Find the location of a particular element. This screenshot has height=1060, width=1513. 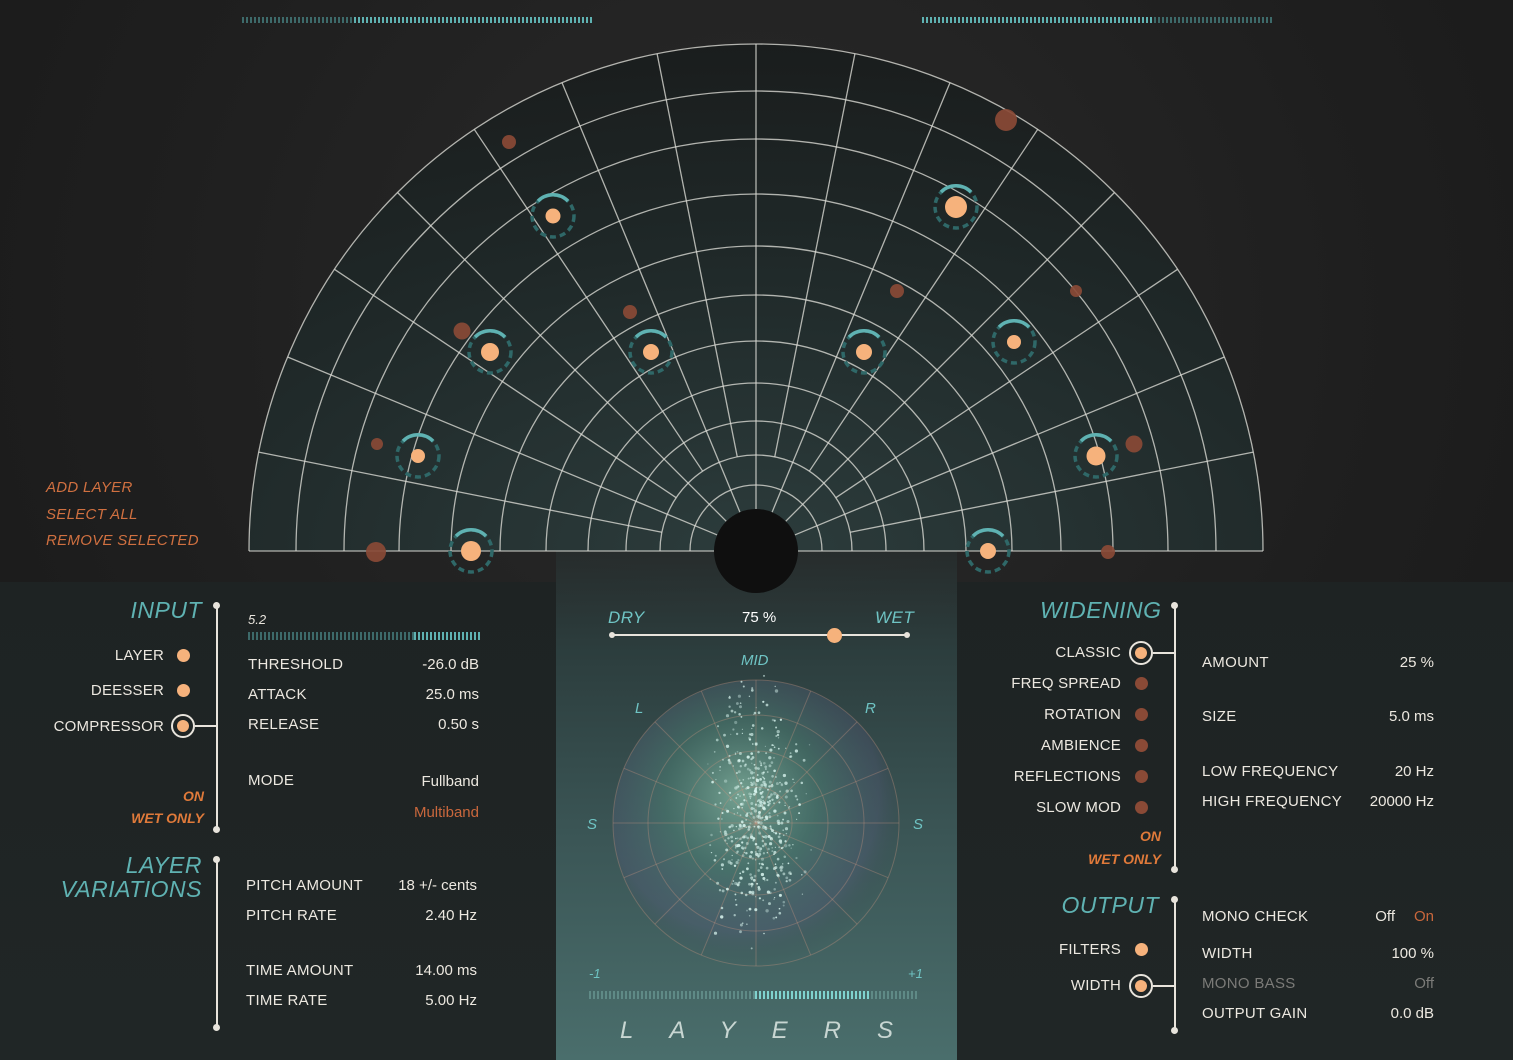

high-frequency-label: HIGH FREQUENCY is located at coordinates (1272, 801).